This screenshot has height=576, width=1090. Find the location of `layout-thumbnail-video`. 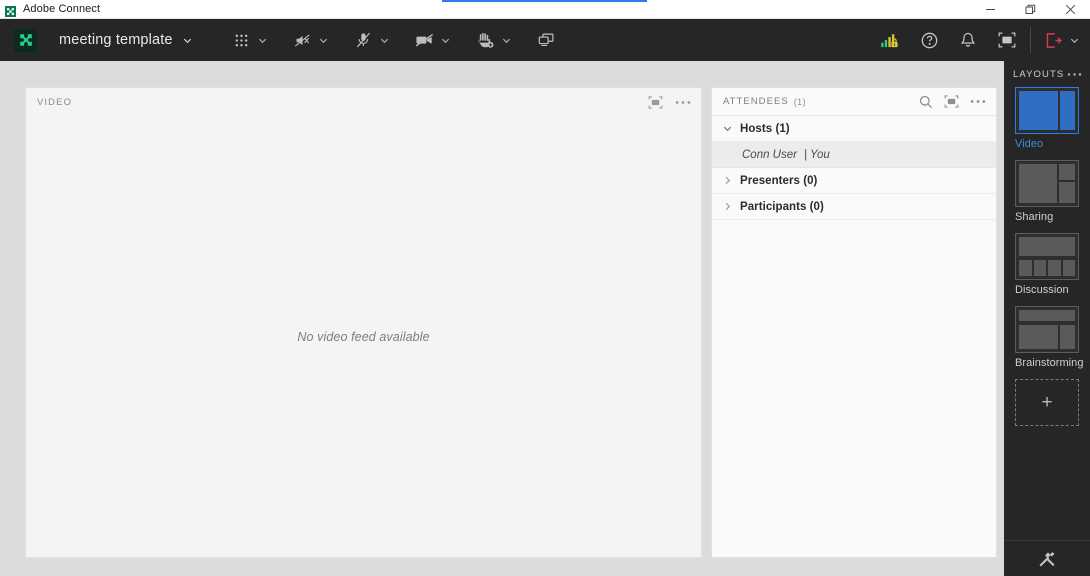

layout-thumbnail-video is located at coordinates (1047, 110).